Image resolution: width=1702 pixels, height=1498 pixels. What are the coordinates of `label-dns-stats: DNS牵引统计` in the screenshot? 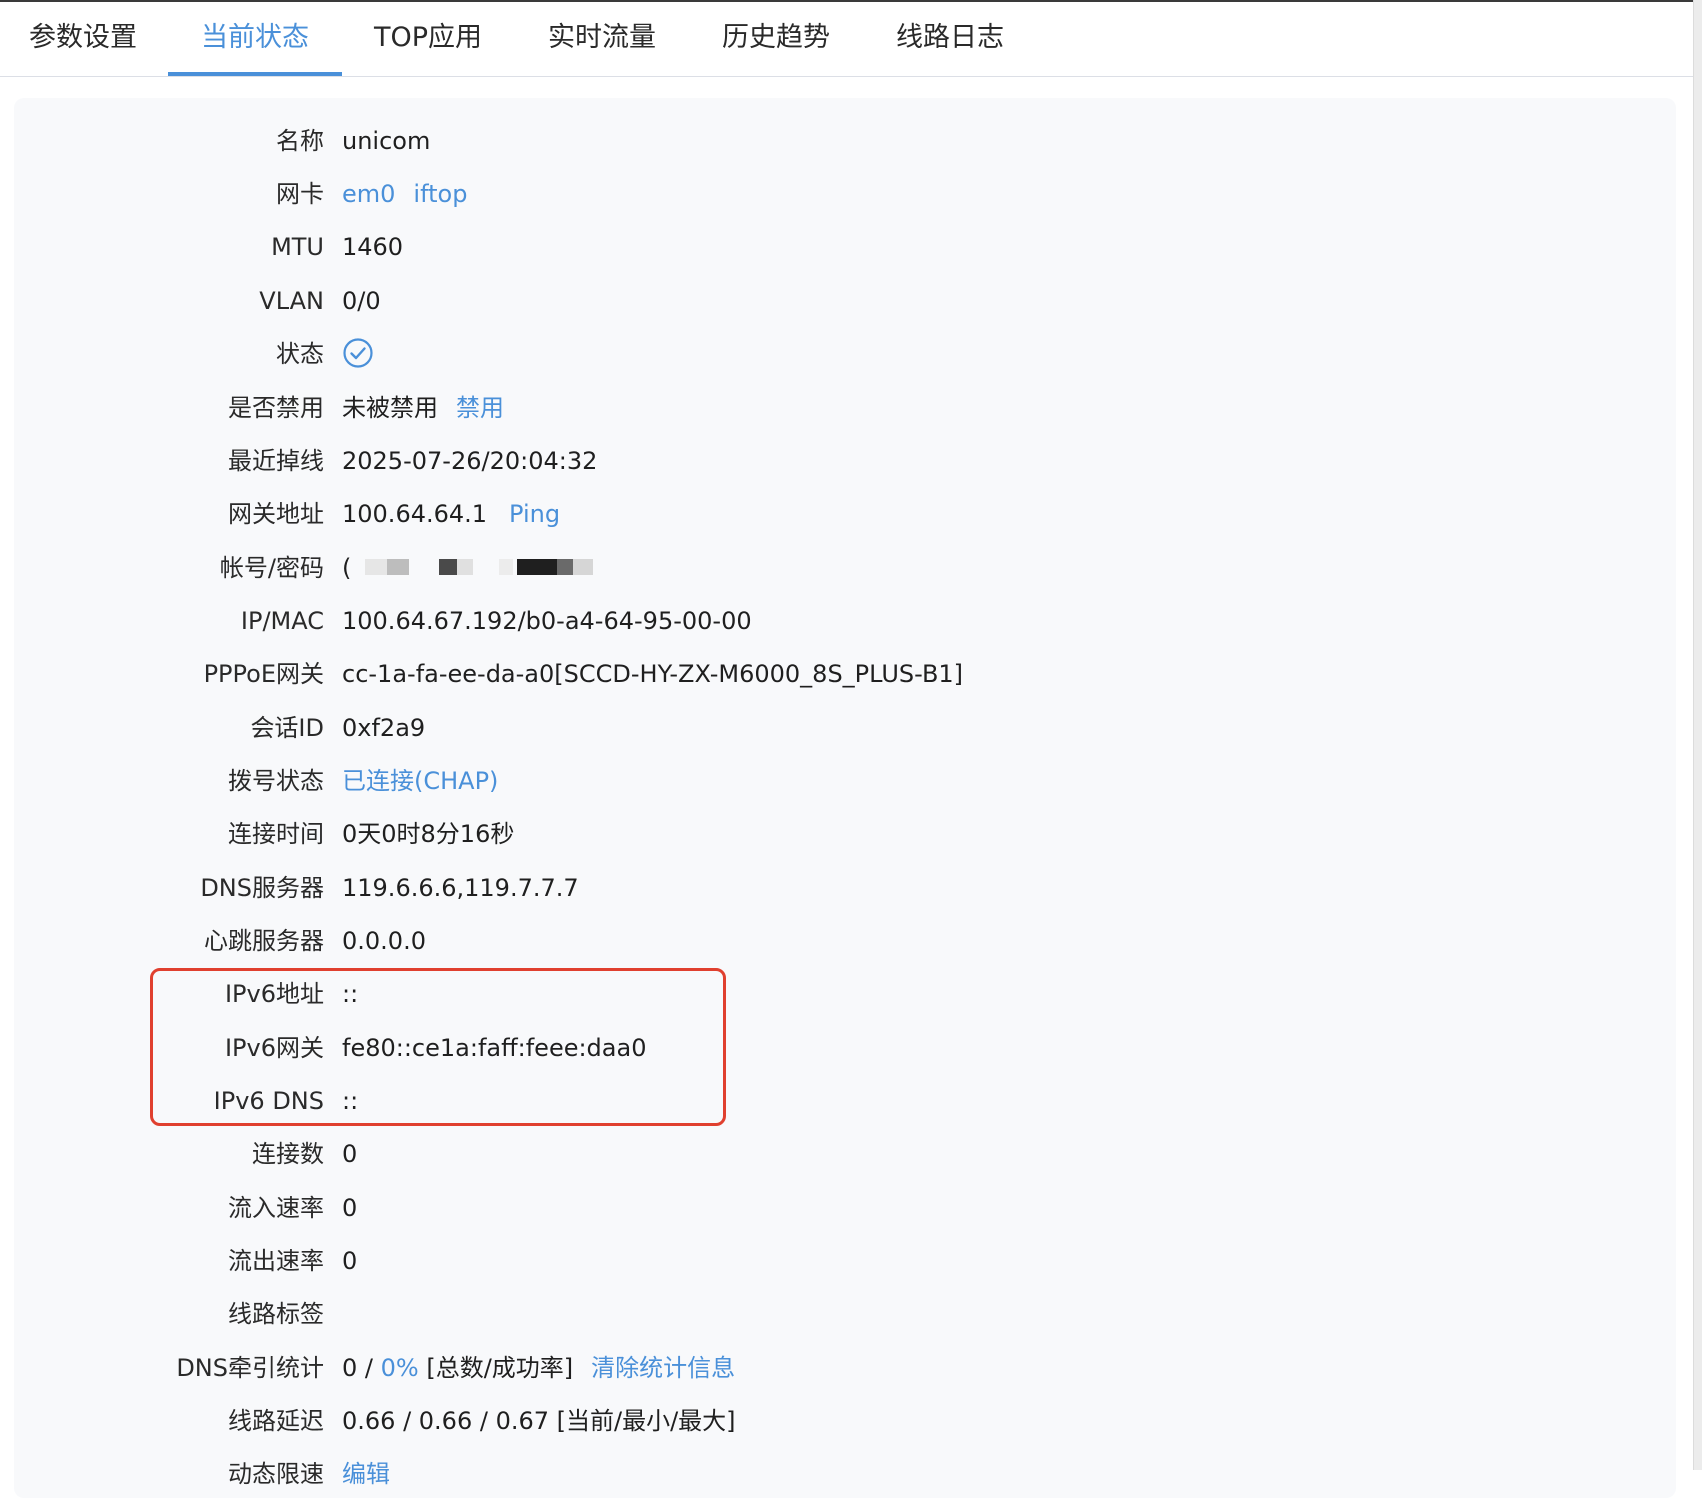 It's located at (250, 1368).